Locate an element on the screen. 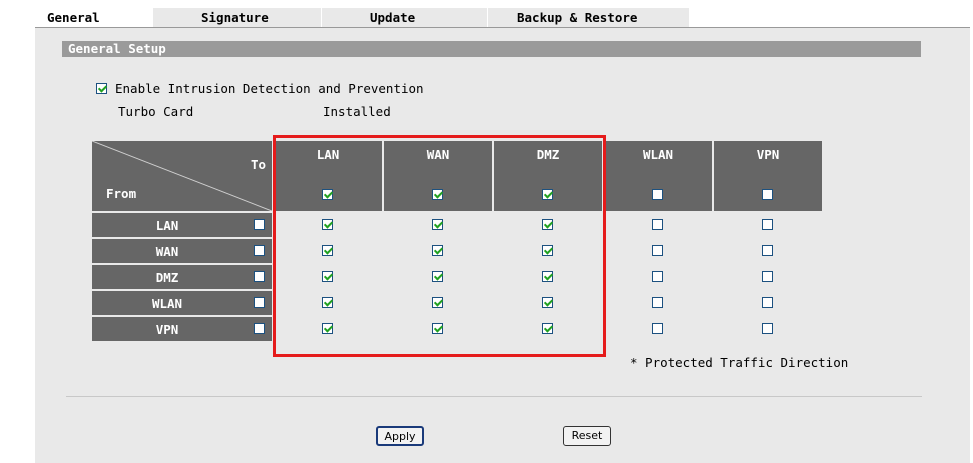 The image size is (973, 463). column-label-lan: LAN is located at coordinates (328, 154).